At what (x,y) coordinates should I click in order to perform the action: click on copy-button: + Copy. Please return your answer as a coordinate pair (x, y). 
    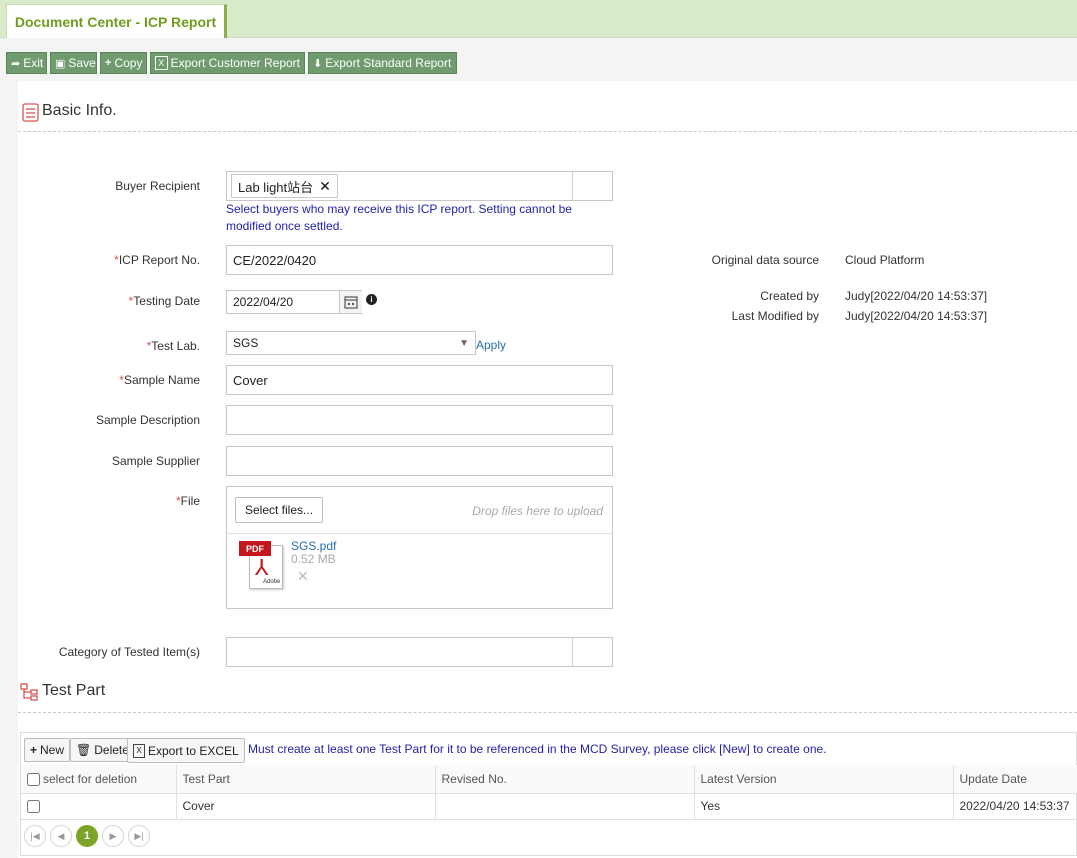
    Looking at the image, I should click on (123, 63).